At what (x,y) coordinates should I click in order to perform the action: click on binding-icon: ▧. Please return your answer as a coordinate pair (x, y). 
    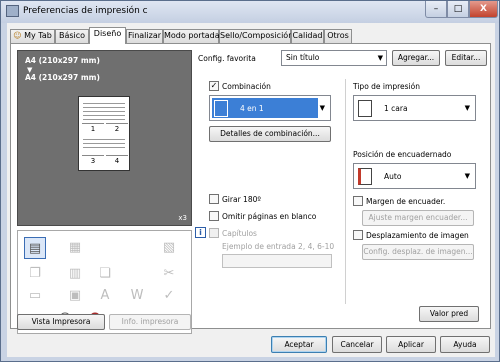
    Looking at the image, I should click on (169, 248).